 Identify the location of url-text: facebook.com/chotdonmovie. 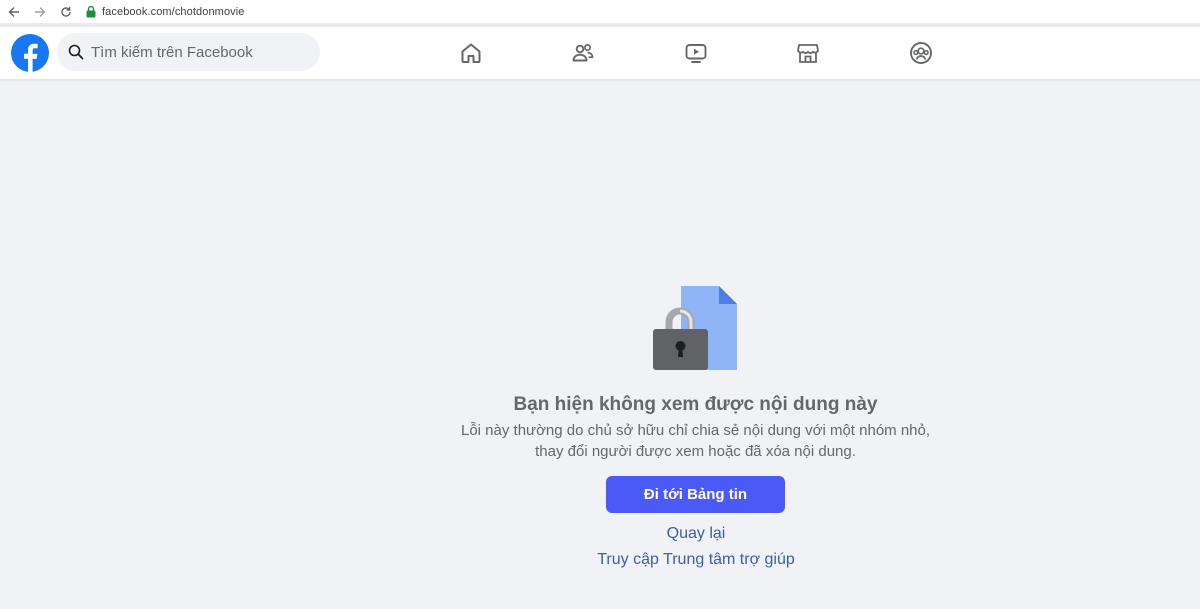
(173, 11).